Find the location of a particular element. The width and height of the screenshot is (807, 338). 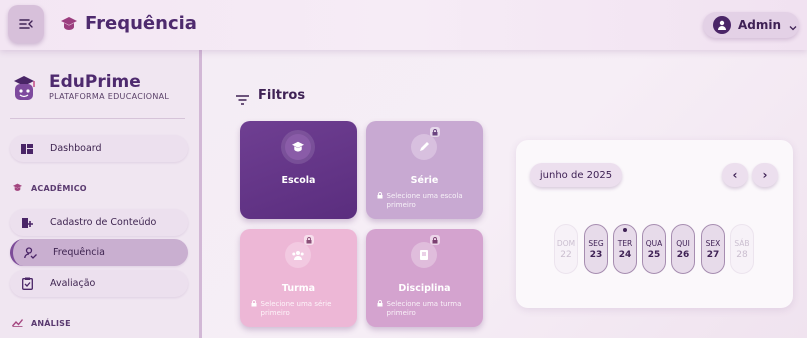

sidebar-item-avaliacao: Avaliação is located at coordinates (99, 283).